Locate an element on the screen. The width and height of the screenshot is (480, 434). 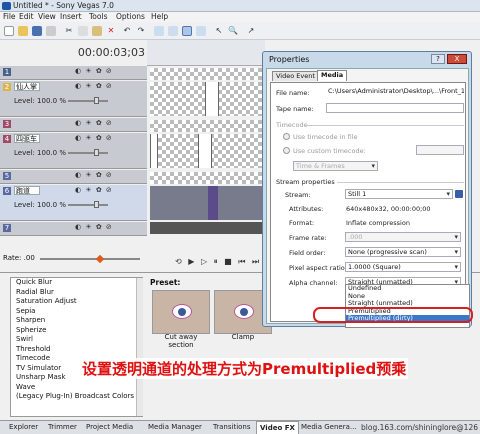
menu-tools: Tools is located at coordinates (98, 16).